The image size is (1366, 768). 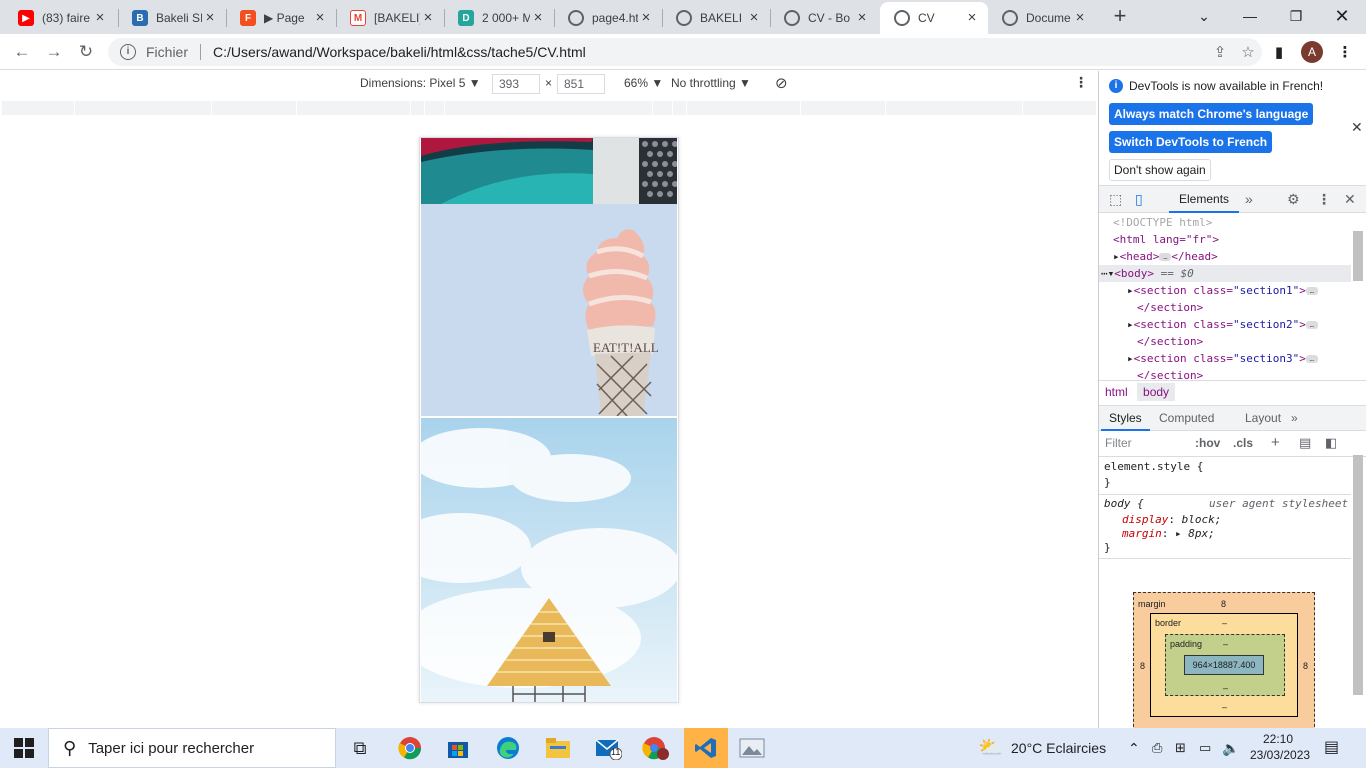 What do you see at coordinates (1204, 199) in the screenshot?
I see `tab-elements: Elements` at bounding box center [1204, 199].